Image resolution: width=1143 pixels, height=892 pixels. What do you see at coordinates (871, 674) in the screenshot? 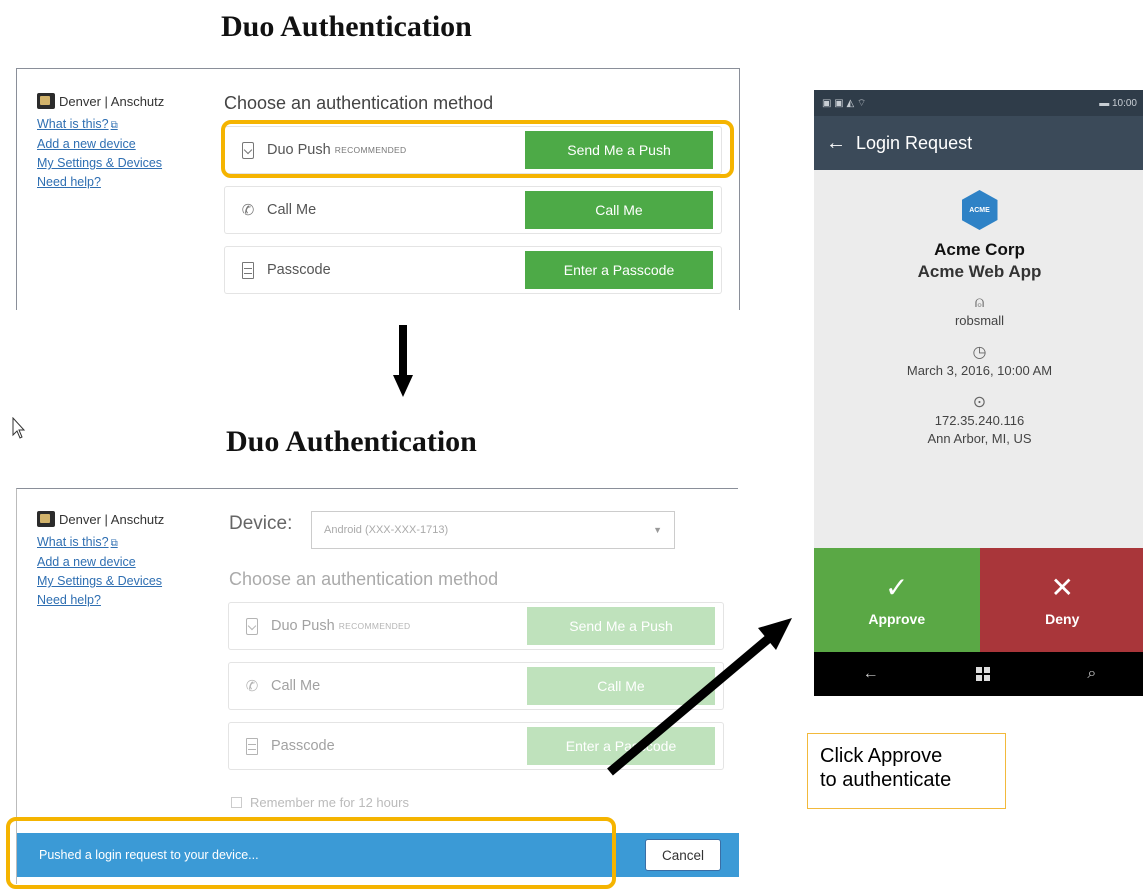
I see `nav-back-icon: ←` at bounding box center [871, 674].